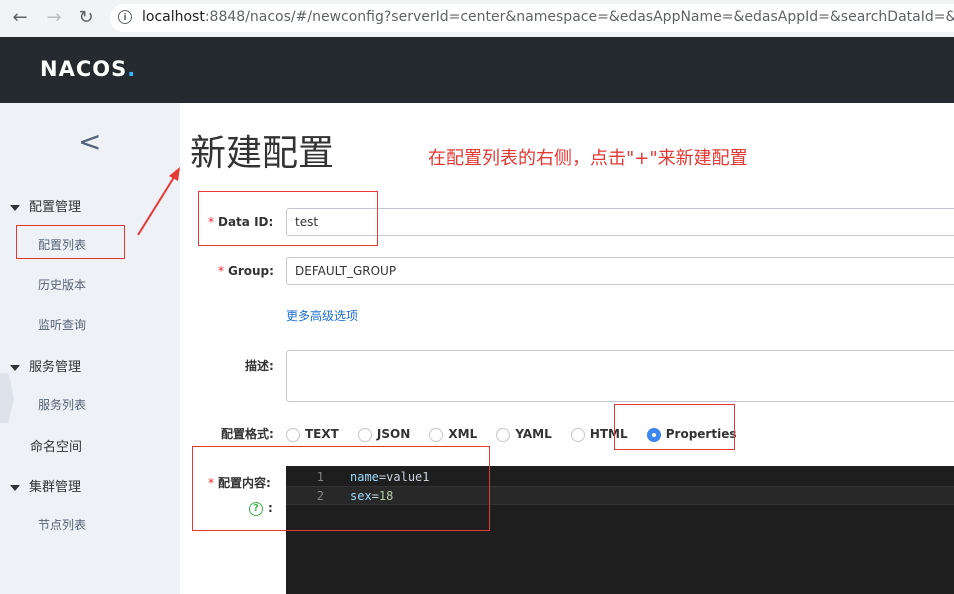  I want to click on radio-label: JSON, so click(393, 434).